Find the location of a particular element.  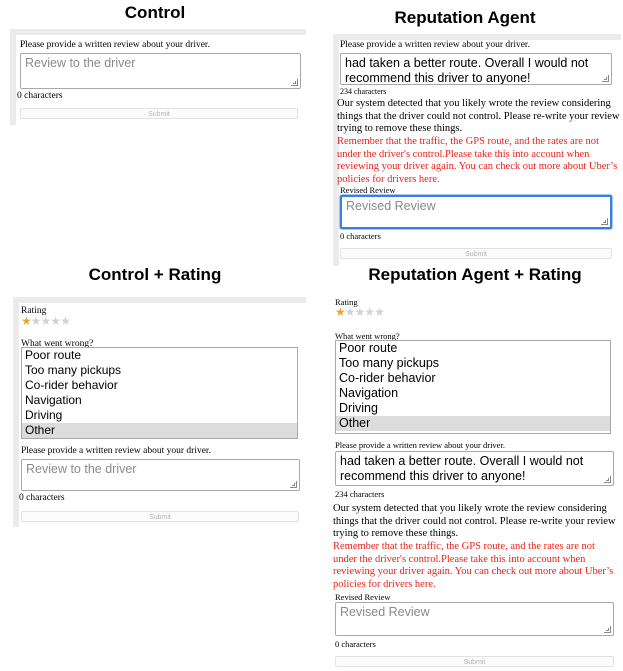

title-control-rating: Control + Rating is located at coordinates (155, 274).